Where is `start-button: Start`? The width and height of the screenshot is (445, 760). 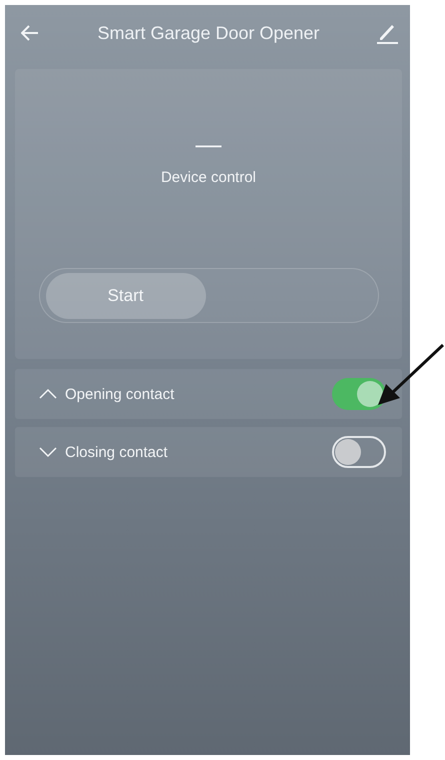
start-button: Start is located at coordinates (126, 295).